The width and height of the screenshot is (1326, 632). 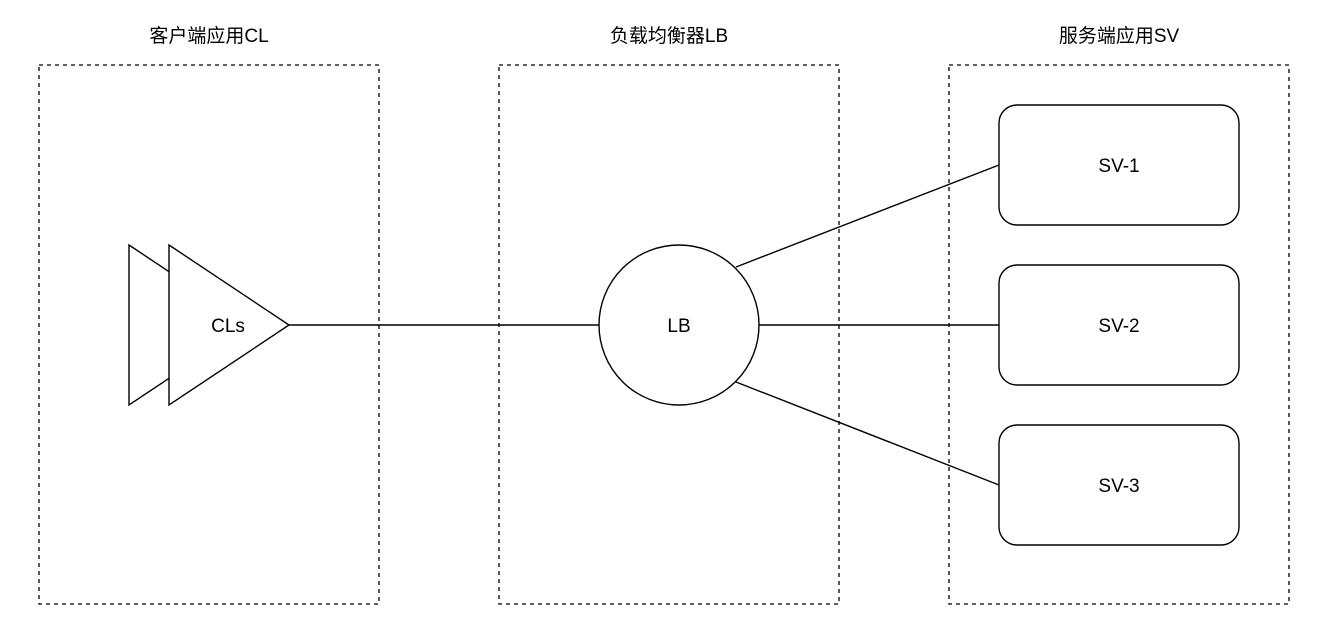 I want to click on client-group-title: 客户端应用CL, so click(x=208, y=36).